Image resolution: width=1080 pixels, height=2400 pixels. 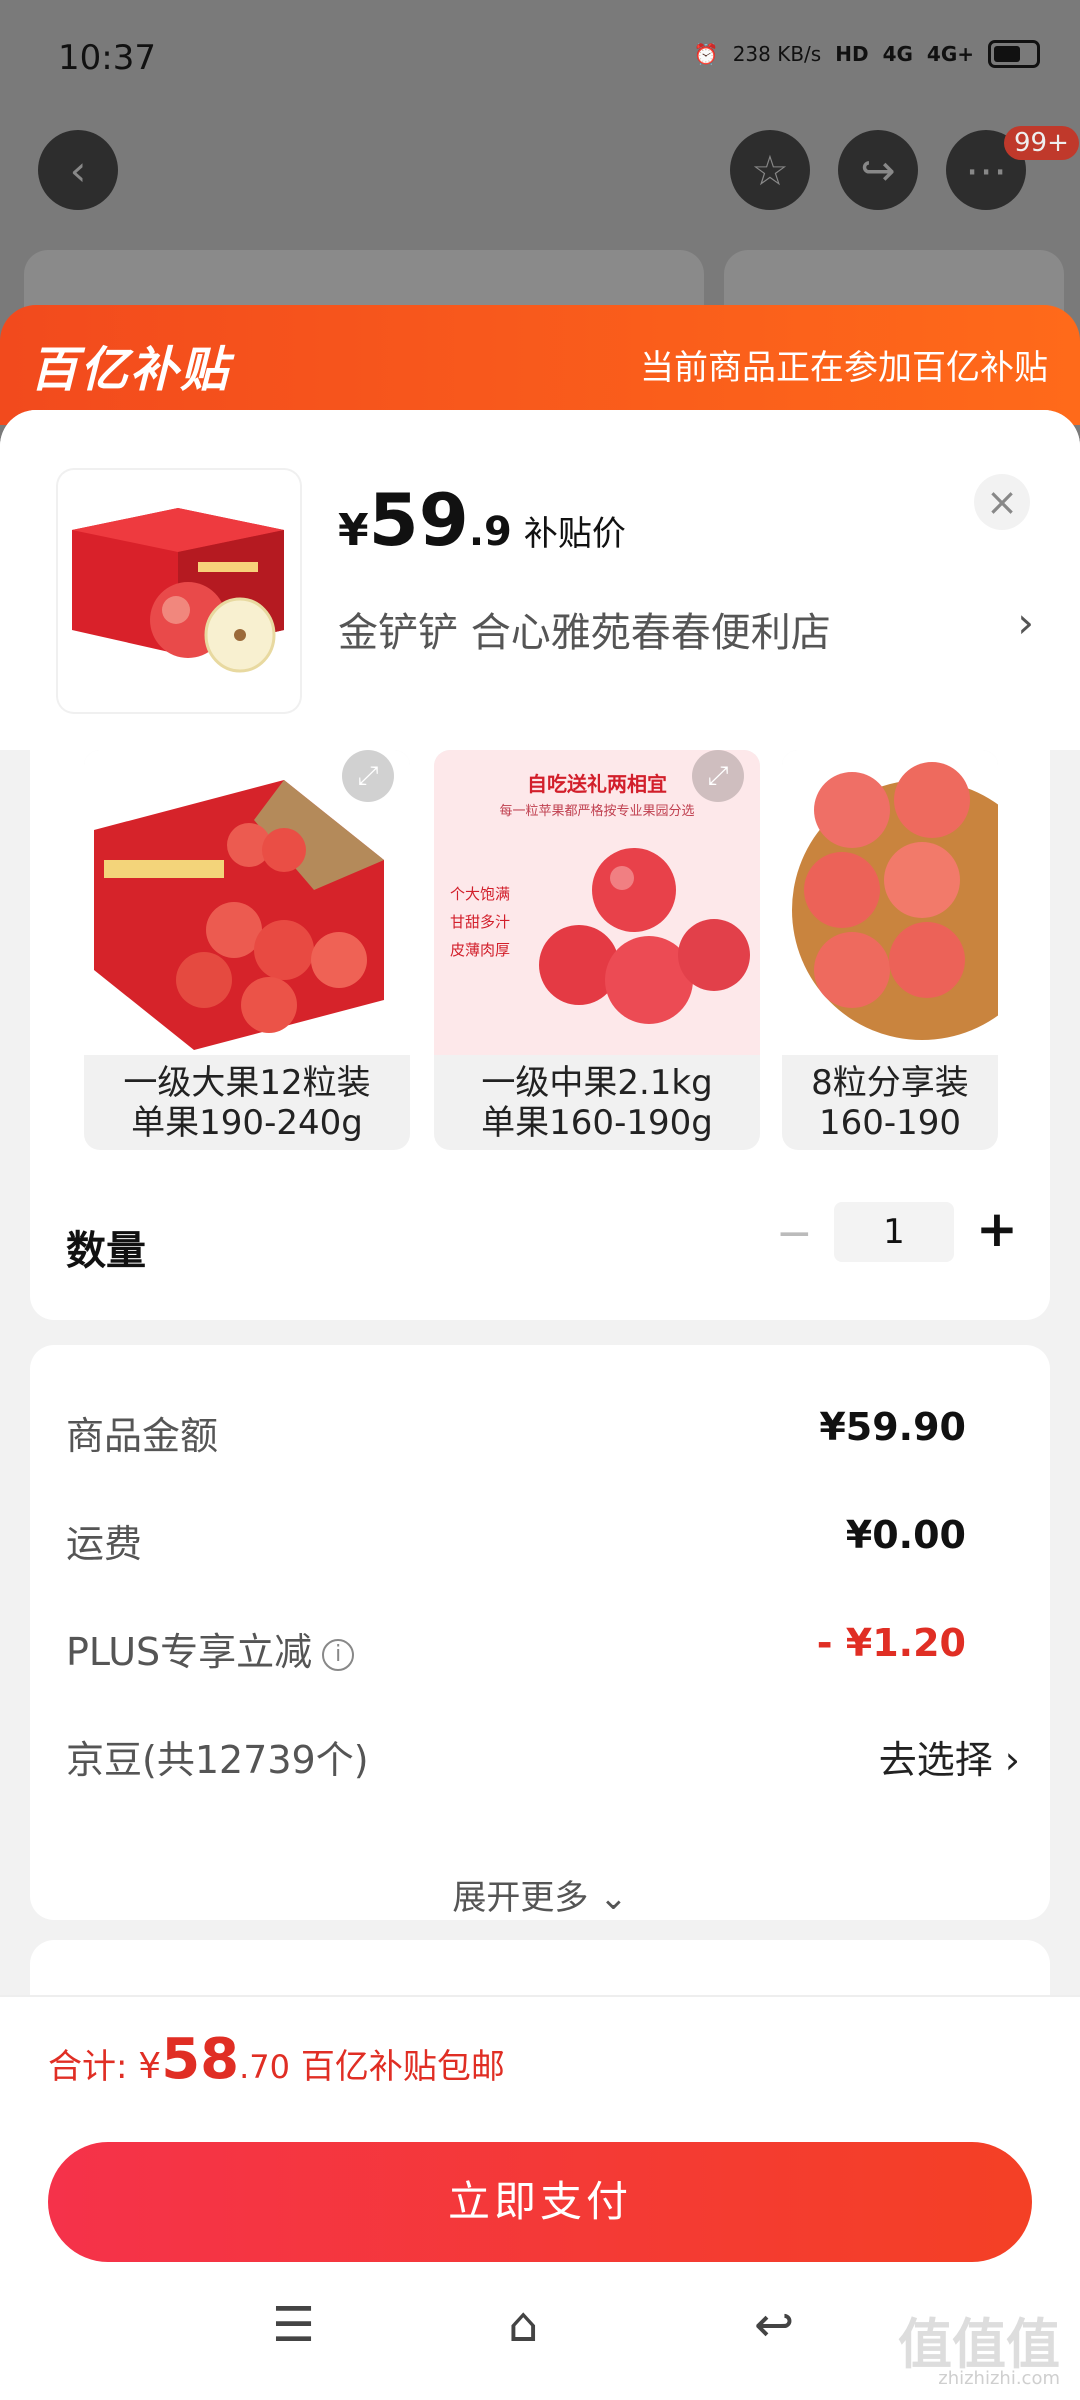 What do you see at coordinates (217, 1760) in the screenshot?
I see `jd-beans-label: 京豆(共12739个)` at bounding box center [217, 1760].